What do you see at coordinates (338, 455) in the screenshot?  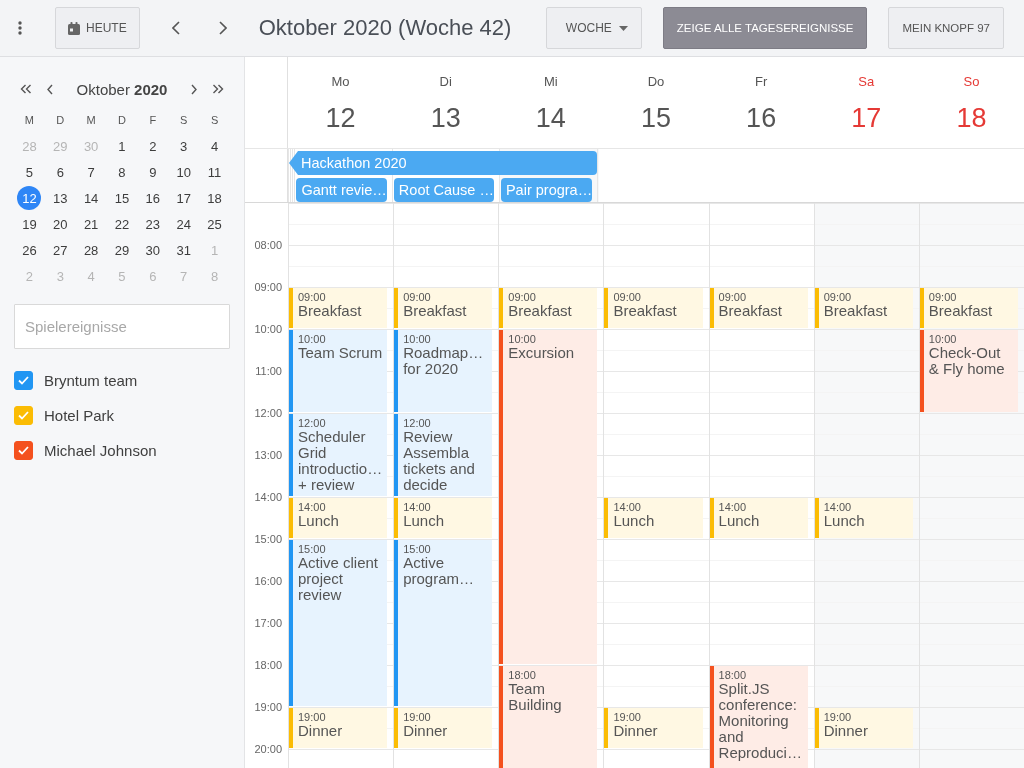 I see `calendar-event: 12:00 Scheduler Grid introductio… + review` at bounding box center [338, 455].